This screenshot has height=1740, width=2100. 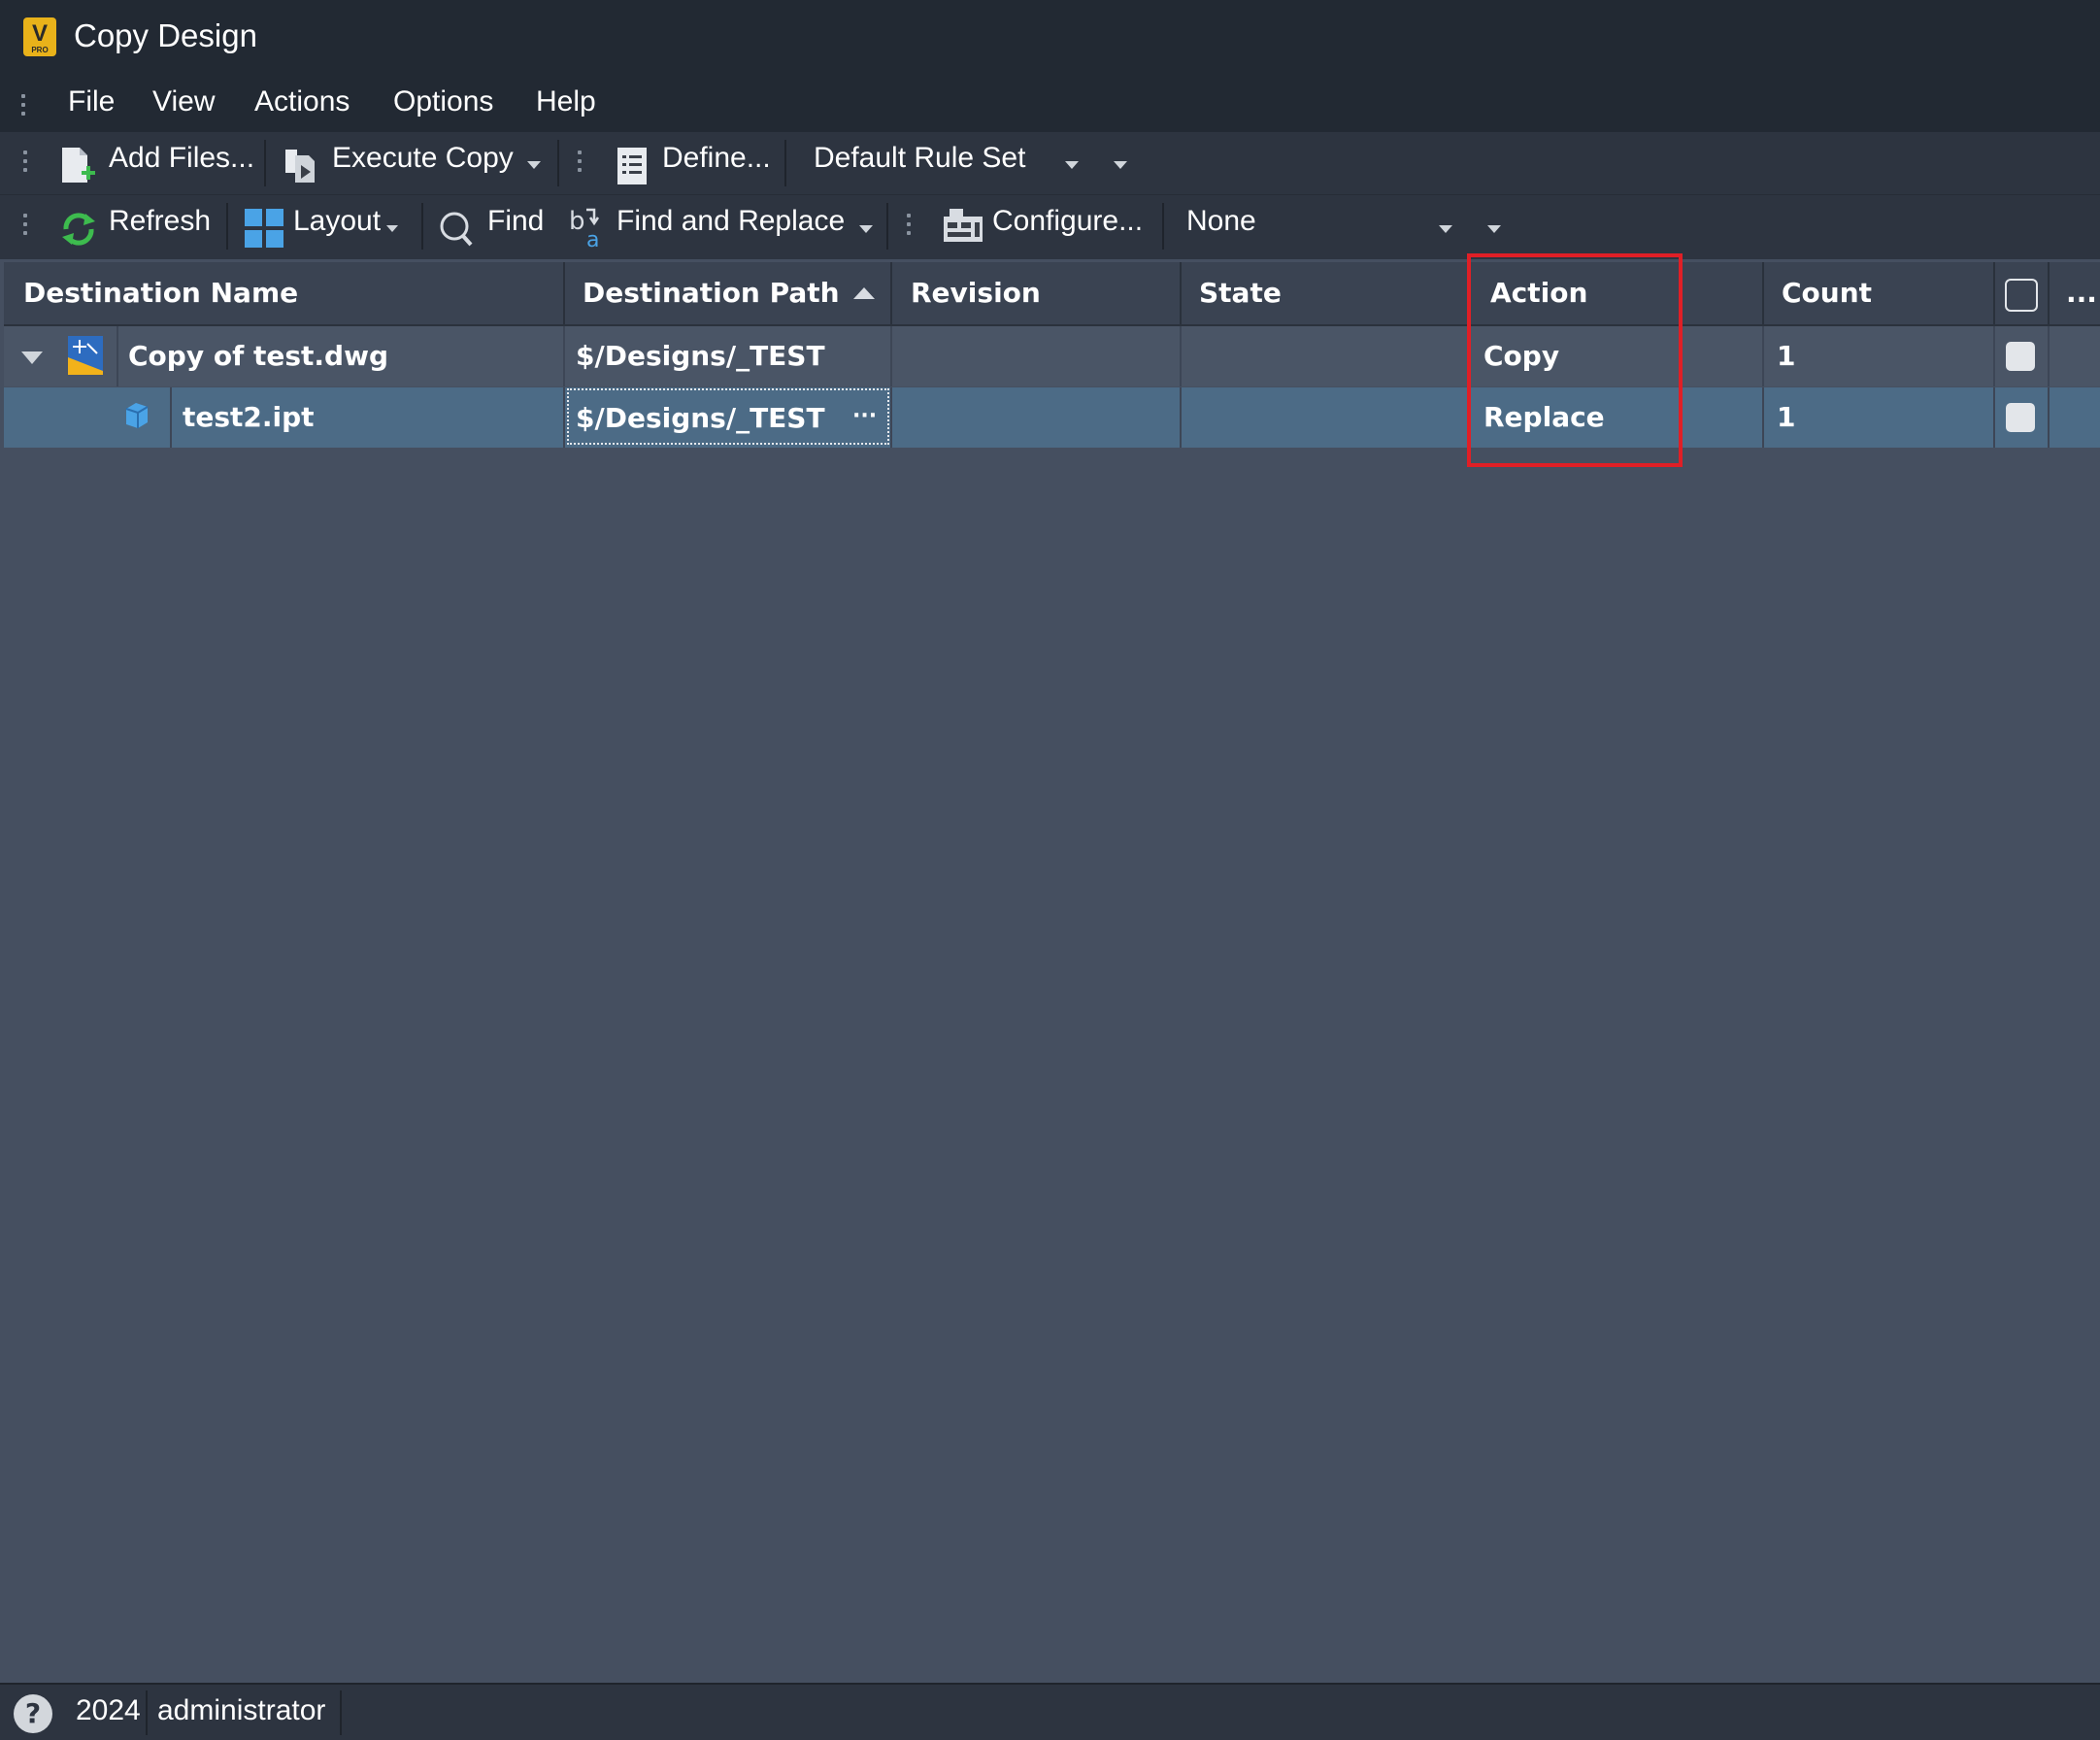 What do you see at coordinates (1050, 106) in the screenshot?
I see `menu-bar: File View Actions Options Help` at bounding box center [1050, 106].